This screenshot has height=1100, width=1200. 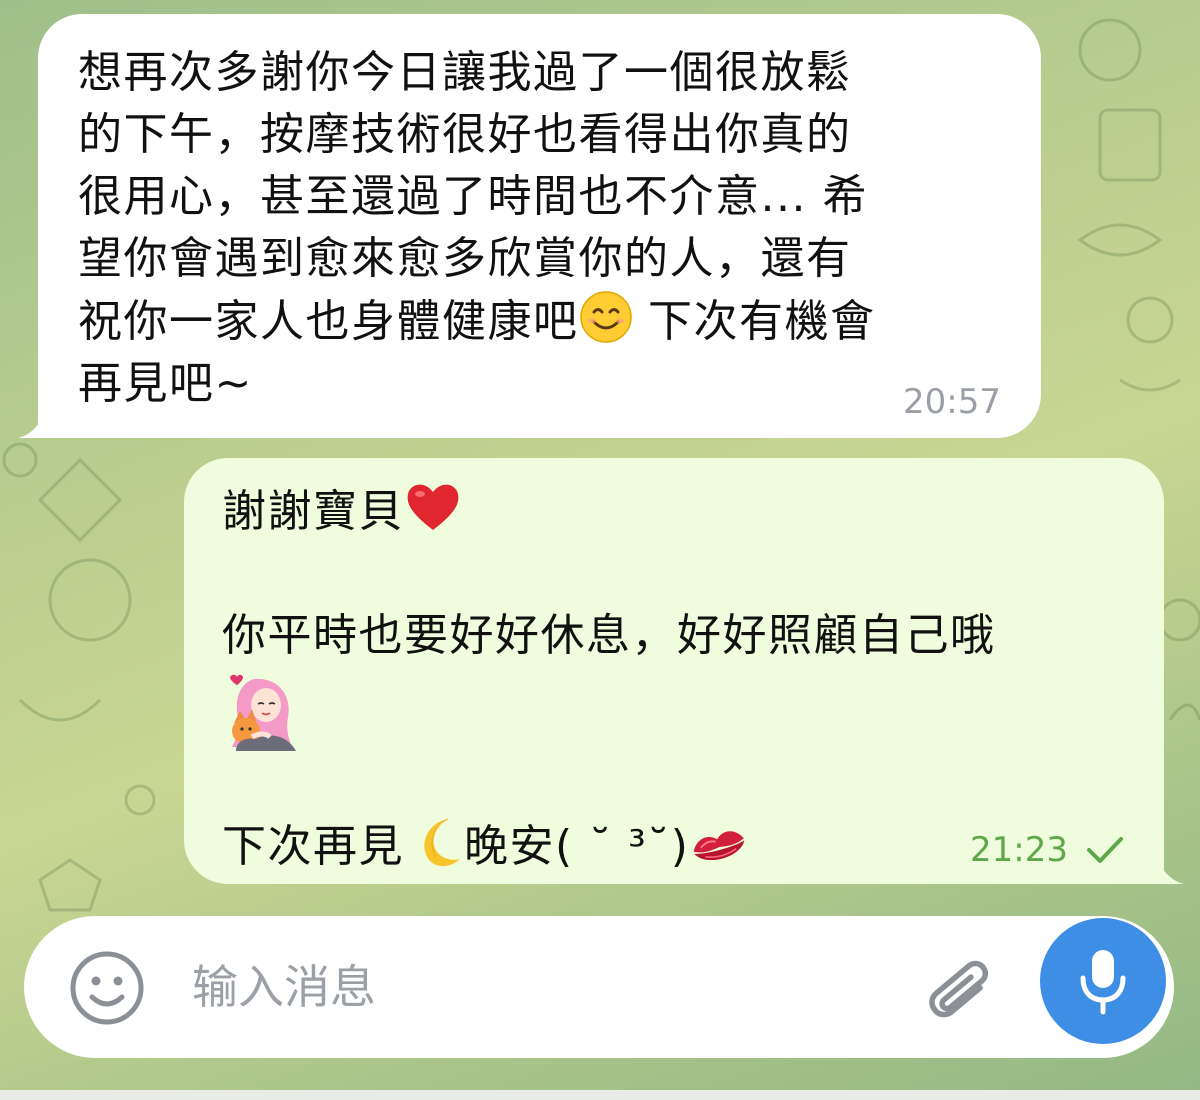 What do you see at coordinates (609, 635) in the screenshot?
I see `message-line: 你平時也要好好休息，好好照顧自己哦` at bounding box center [609, 635].